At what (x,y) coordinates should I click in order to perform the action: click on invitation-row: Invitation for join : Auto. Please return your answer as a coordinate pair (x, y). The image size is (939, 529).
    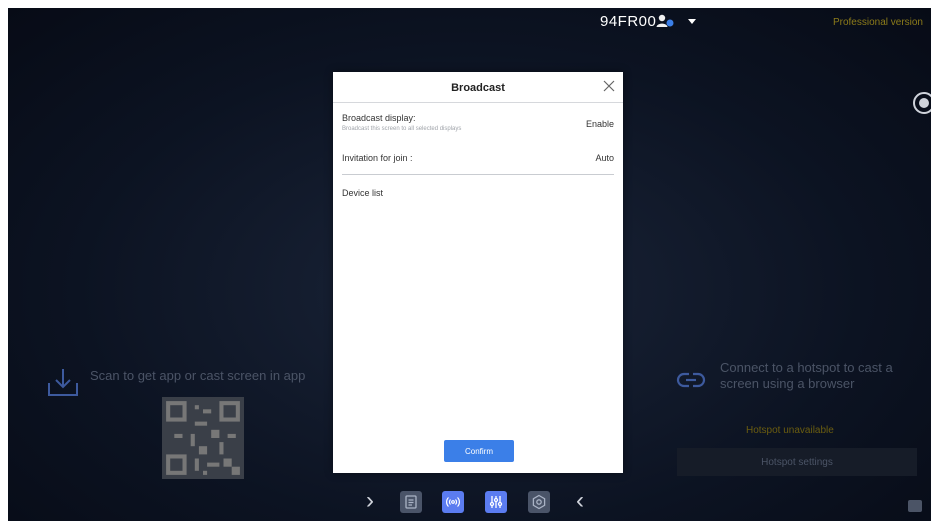
    Looking at the image, I should click on (478, 158).